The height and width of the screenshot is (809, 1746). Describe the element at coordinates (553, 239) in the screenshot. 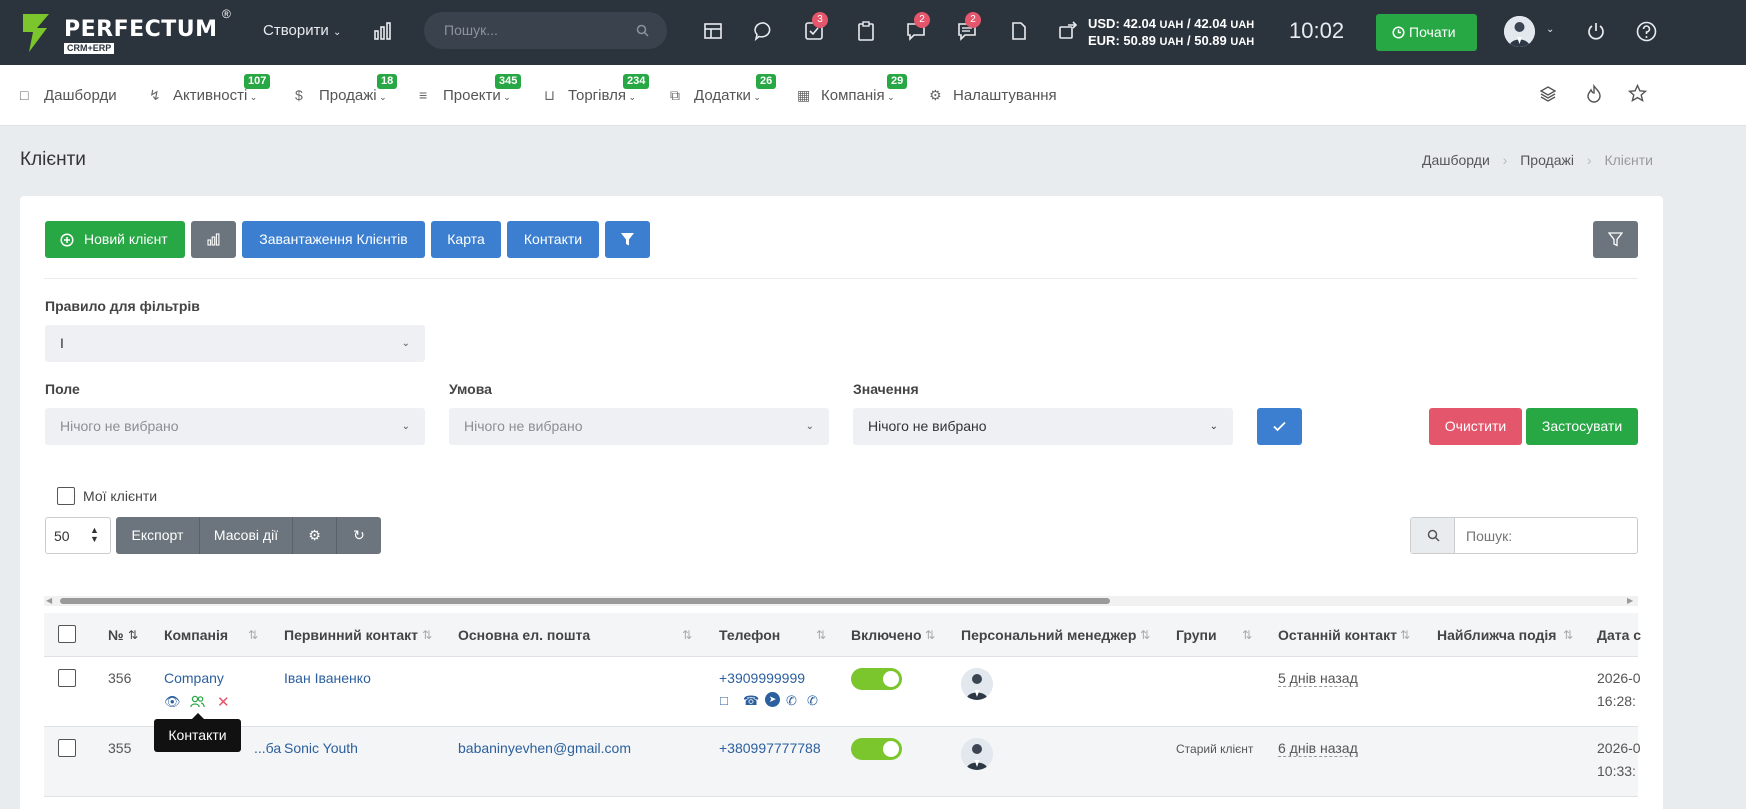

I see `contacts-button: Контакти` at that location.